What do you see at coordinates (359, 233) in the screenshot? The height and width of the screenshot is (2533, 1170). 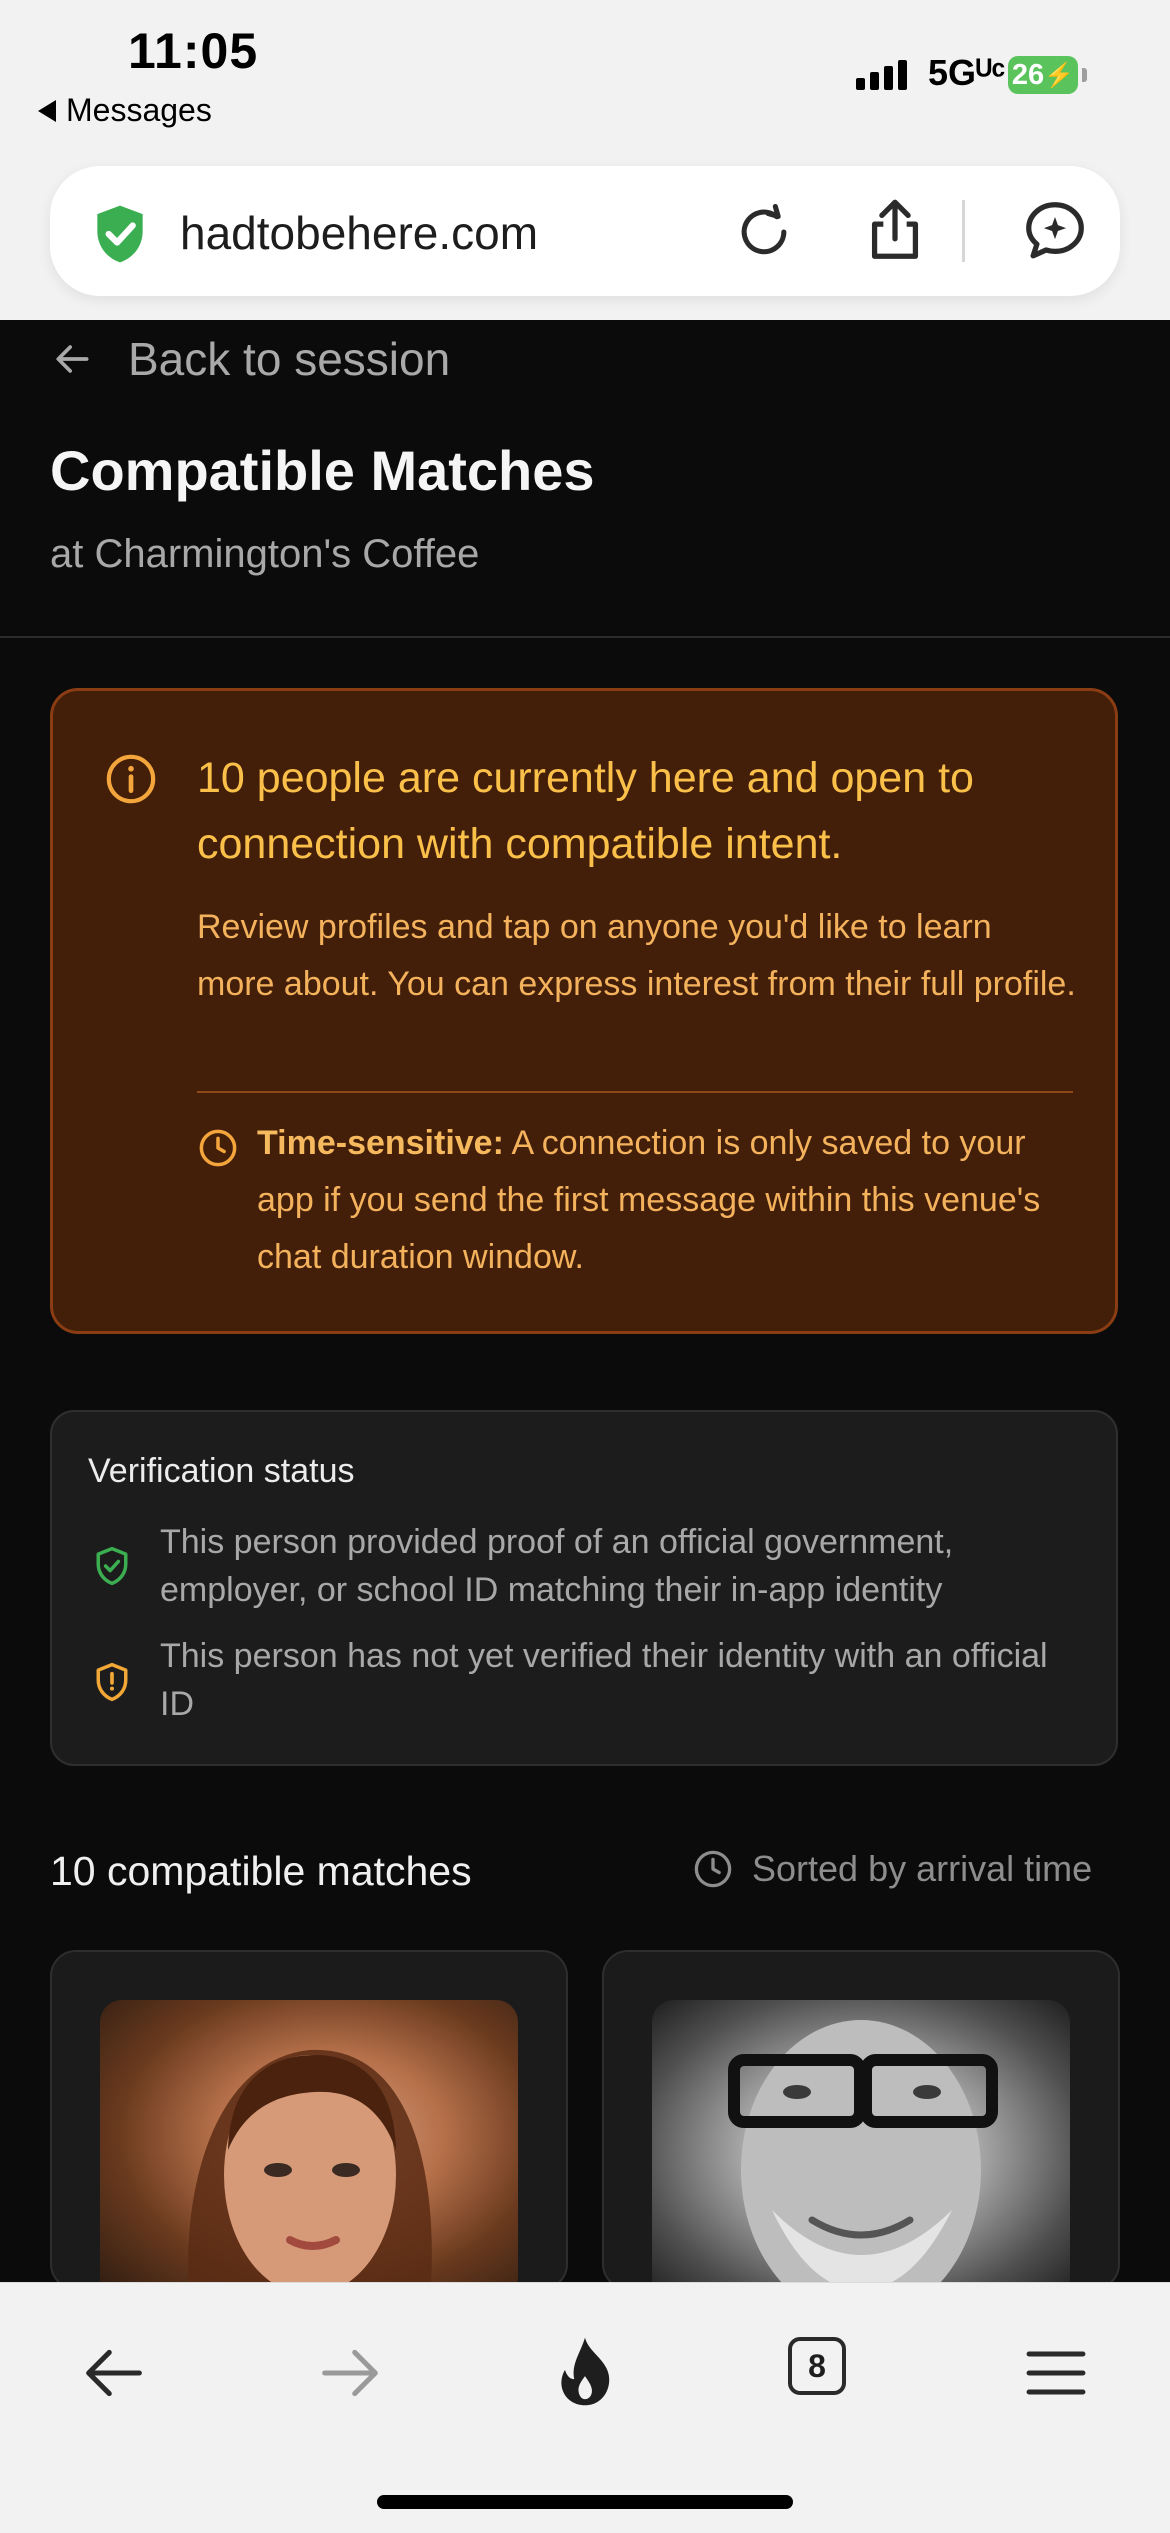 I see `url-text: hadtobehere.com` at bounding box center [359, 233].